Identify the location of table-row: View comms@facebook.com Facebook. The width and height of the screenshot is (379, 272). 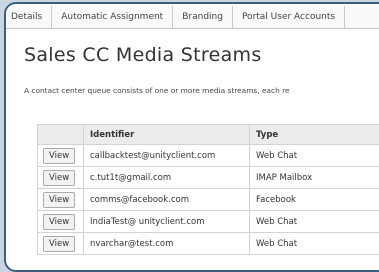
(208, 200).